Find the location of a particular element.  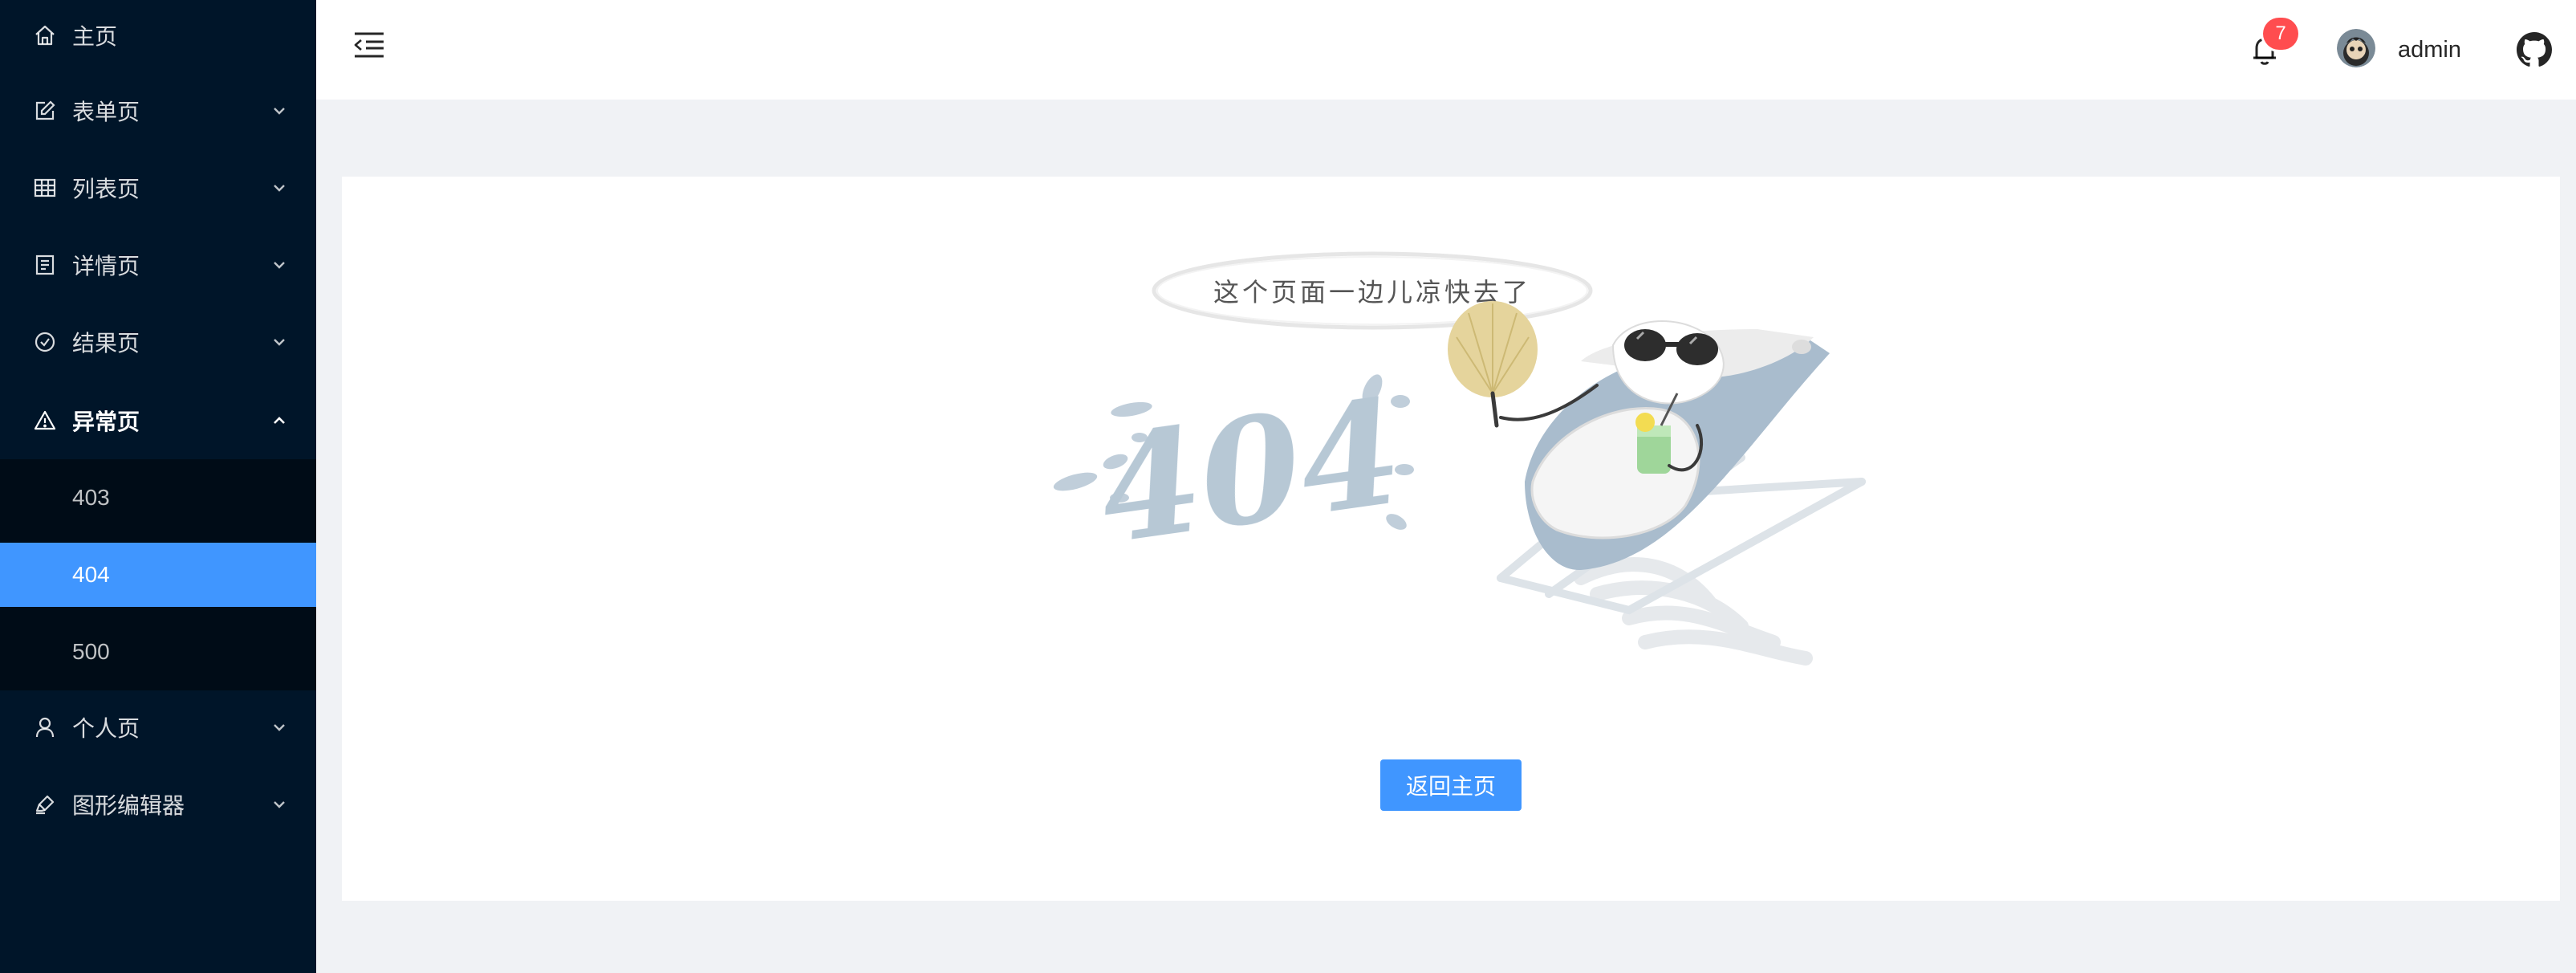

sidebar-item-form: 表单页 is located at coordinates (158, 111).